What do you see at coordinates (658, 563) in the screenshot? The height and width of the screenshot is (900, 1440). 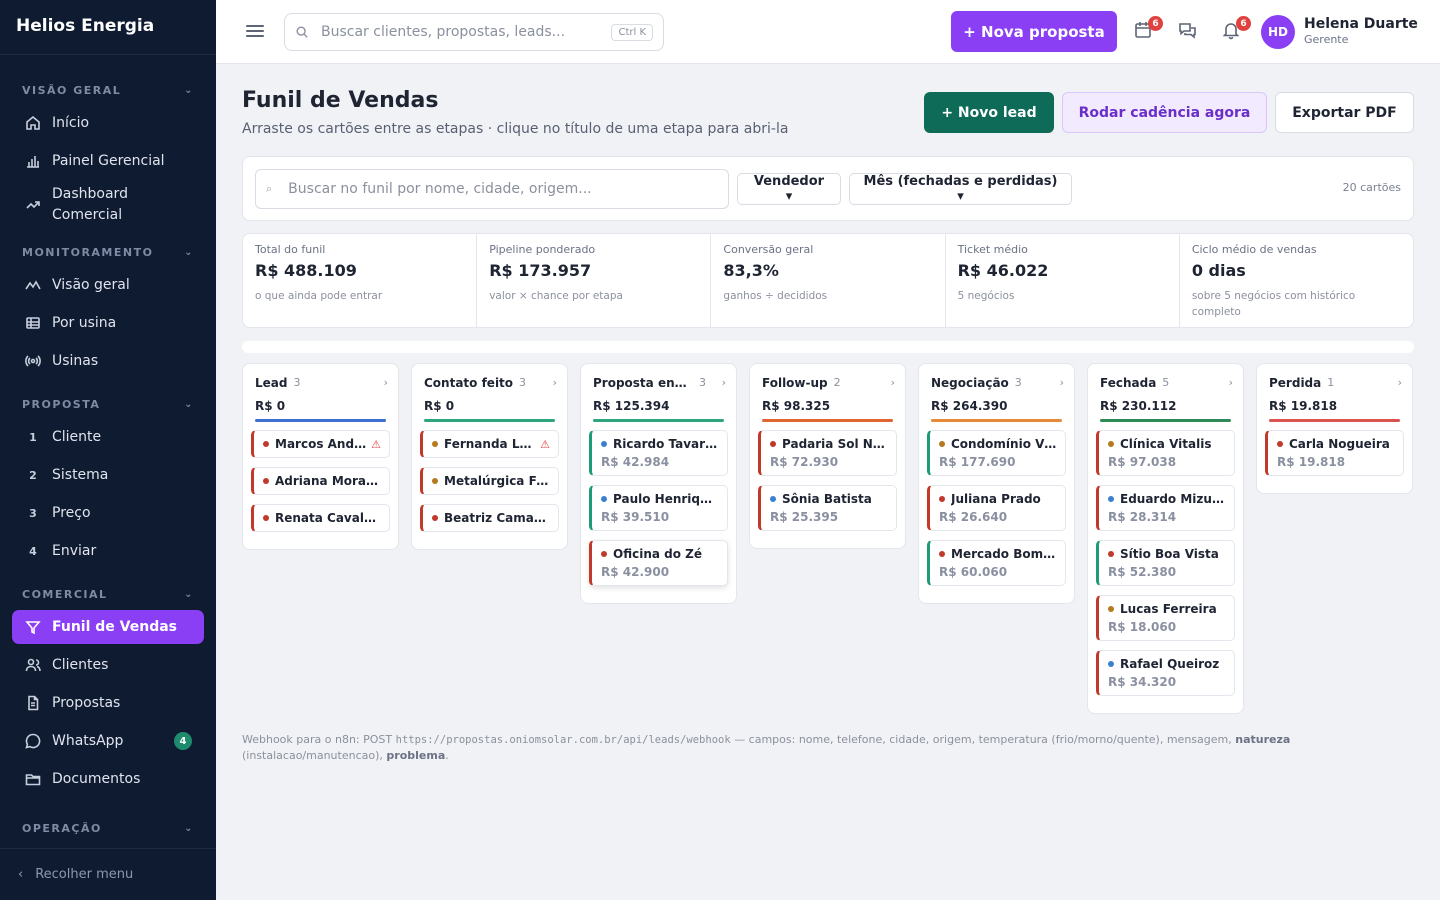 I see `lead-card: Oficina do Zé R$ 42.900` at bounding box center [658, 563].